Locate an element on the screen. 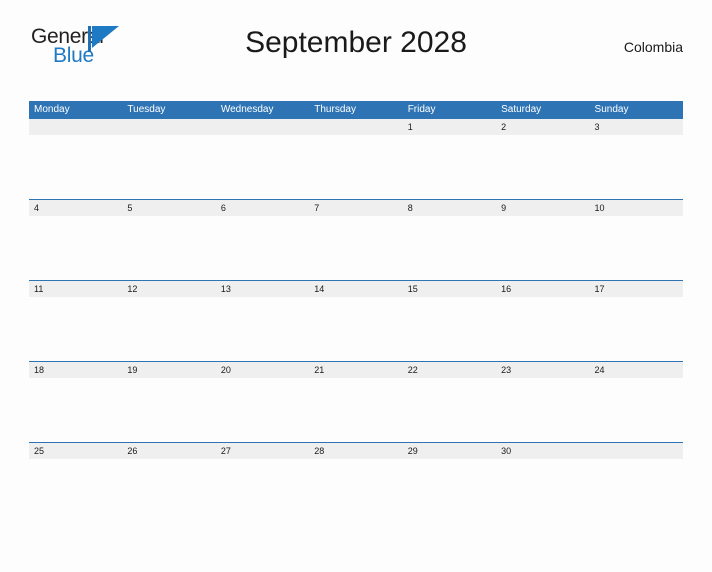 This screenshot has height=572, width=712. week-date-band: 25 26 27 28 29 30 is located at coordinates (356, 451).